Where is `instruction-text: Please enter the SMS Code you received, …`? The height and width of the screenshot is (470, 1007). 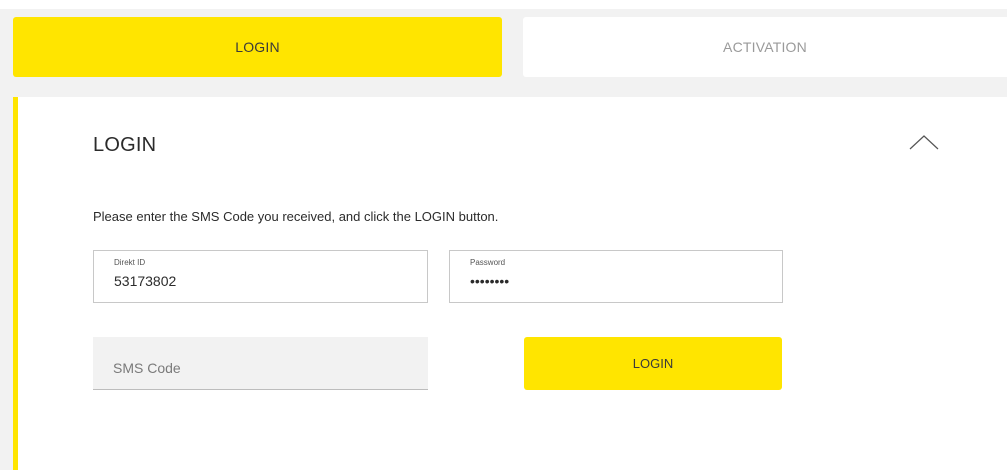 instruction-text: Please enter the SMS Code you received, … is located at coordinates (296, 216).